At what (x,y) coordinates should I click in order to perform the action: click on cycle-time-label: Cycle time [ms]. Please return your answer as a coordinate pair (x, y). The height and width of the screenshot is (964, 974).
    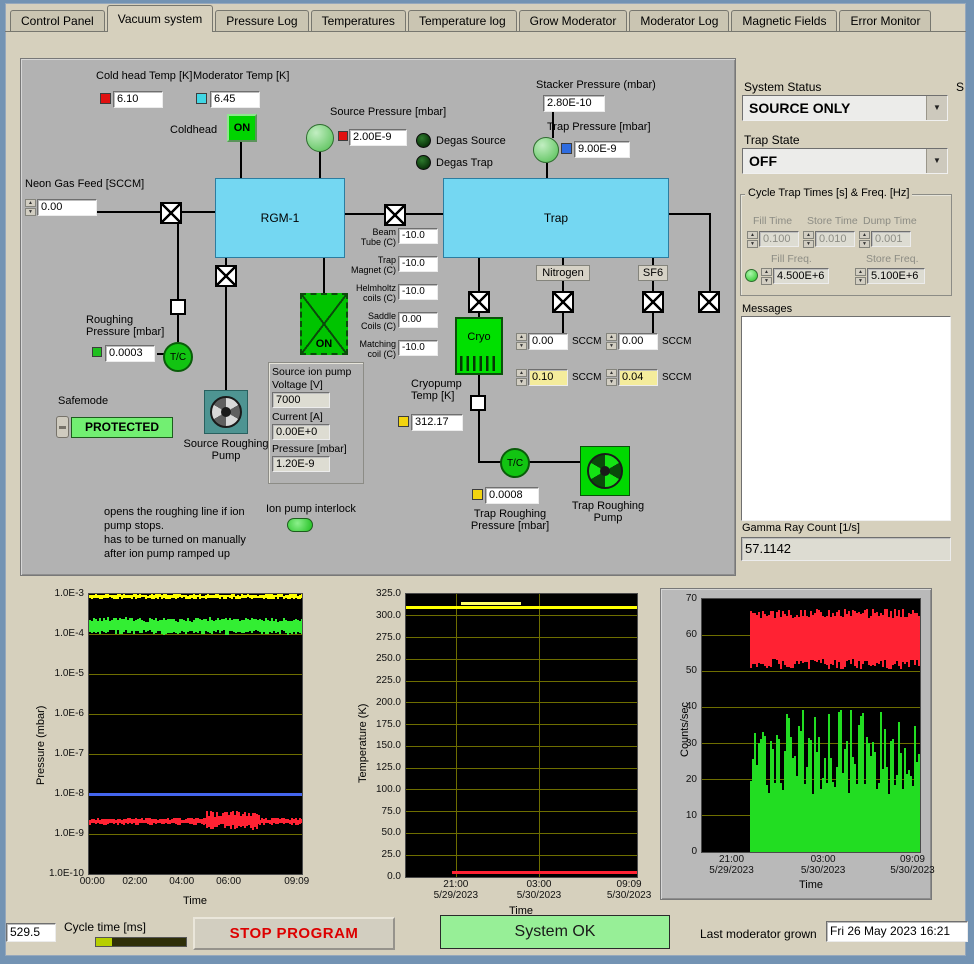
    Looking at the image, I should click on (105, 927).